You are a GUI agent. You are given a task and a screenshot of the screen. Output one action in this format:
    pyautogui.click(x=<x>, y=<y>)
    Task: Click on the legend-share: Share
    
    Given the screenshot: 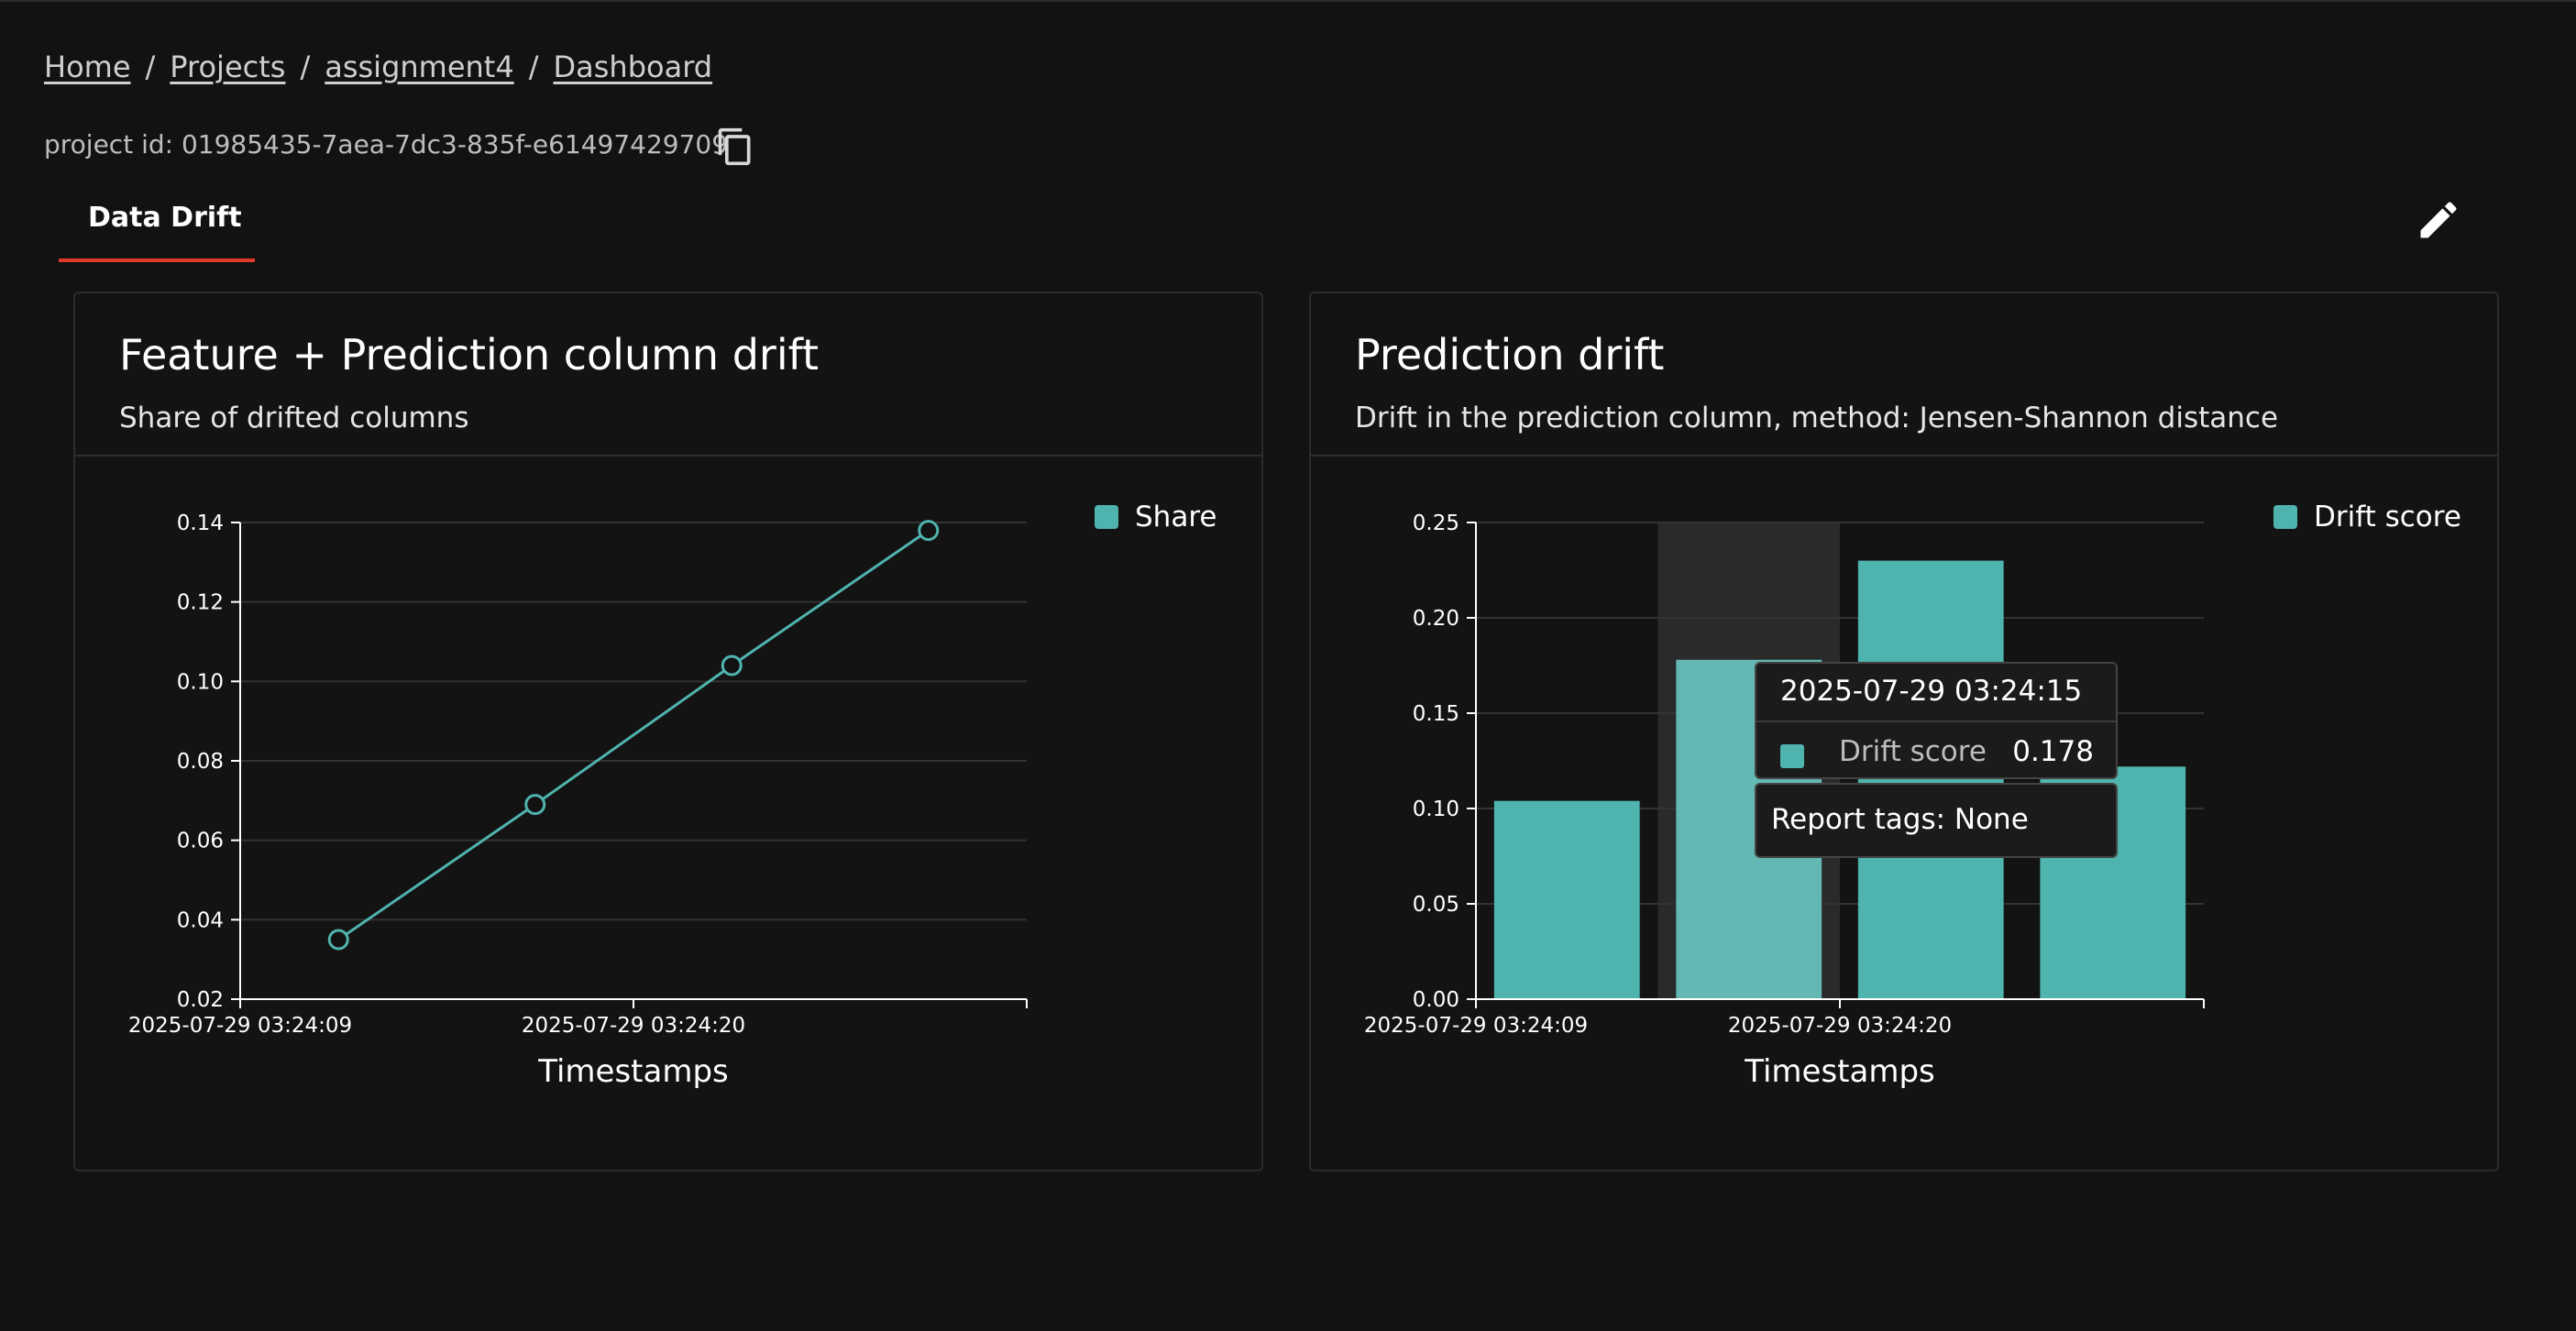 What is the action you would take?
    pyautogui.click(x=1155, y=517)
    